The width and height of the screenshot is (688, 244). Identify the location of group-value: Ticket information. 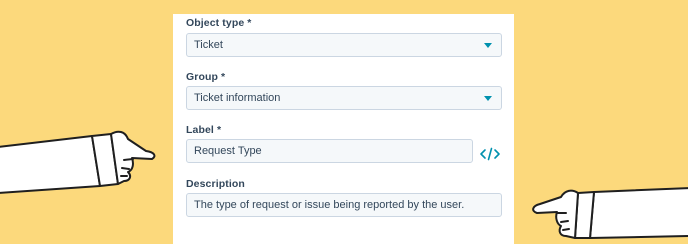
(237, 98).